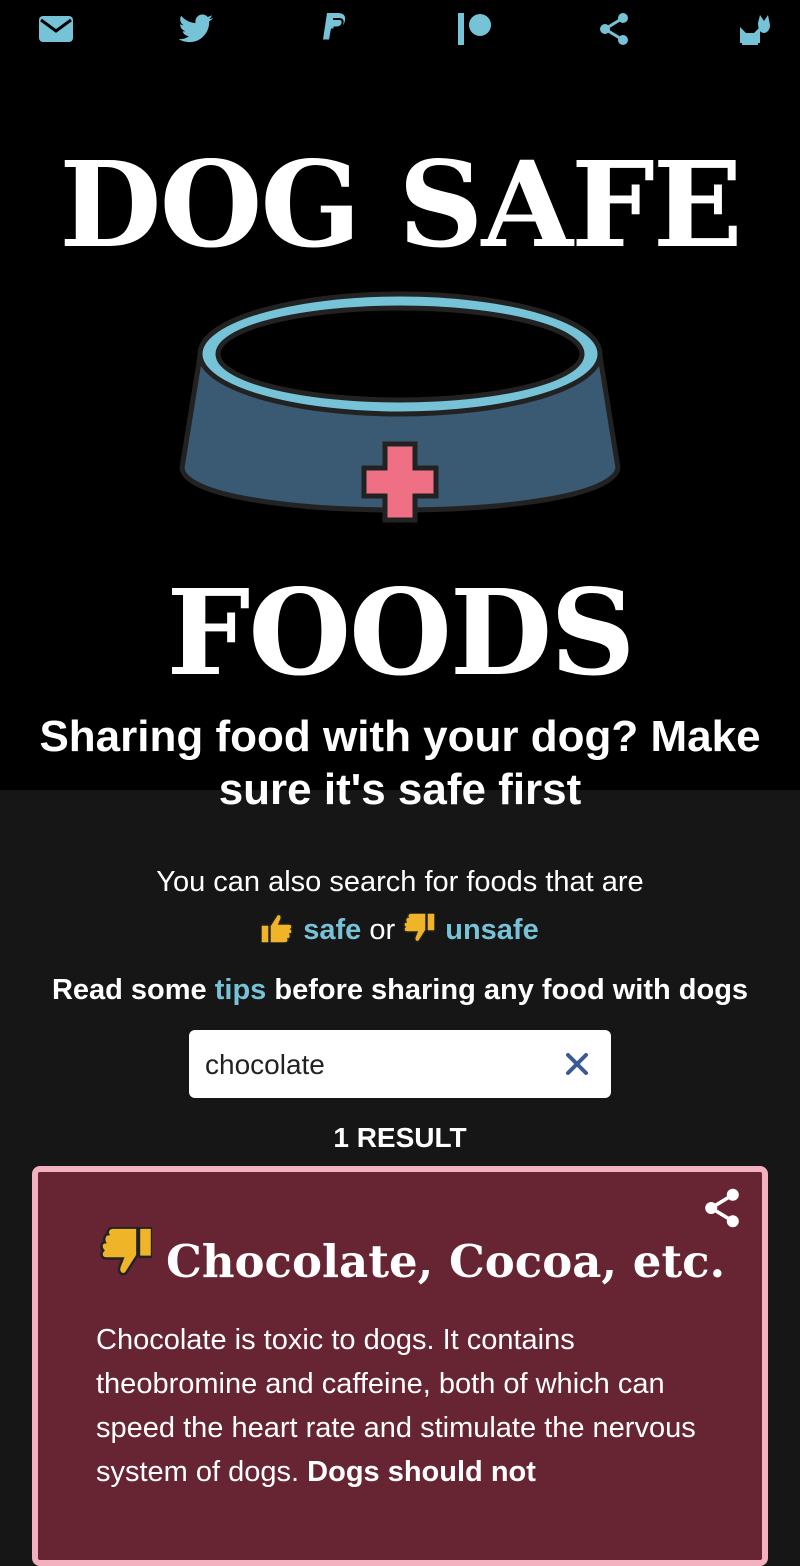 This screenshot has height=1566, width=800. I want to click on twitter-icon, so click(196, 29).